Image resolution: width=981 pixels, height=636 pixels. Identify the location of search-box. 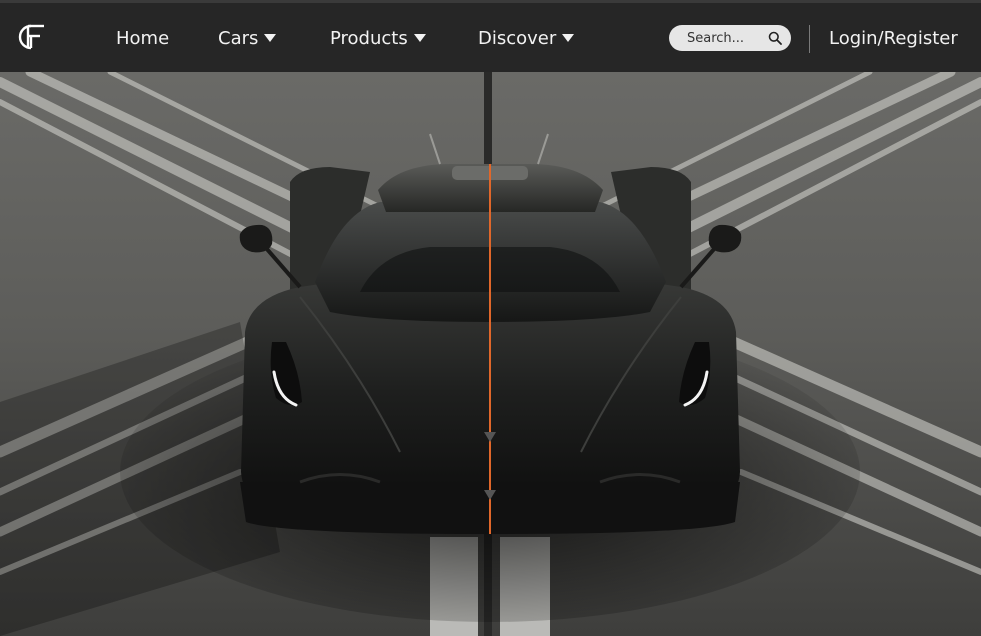
(730, 38).